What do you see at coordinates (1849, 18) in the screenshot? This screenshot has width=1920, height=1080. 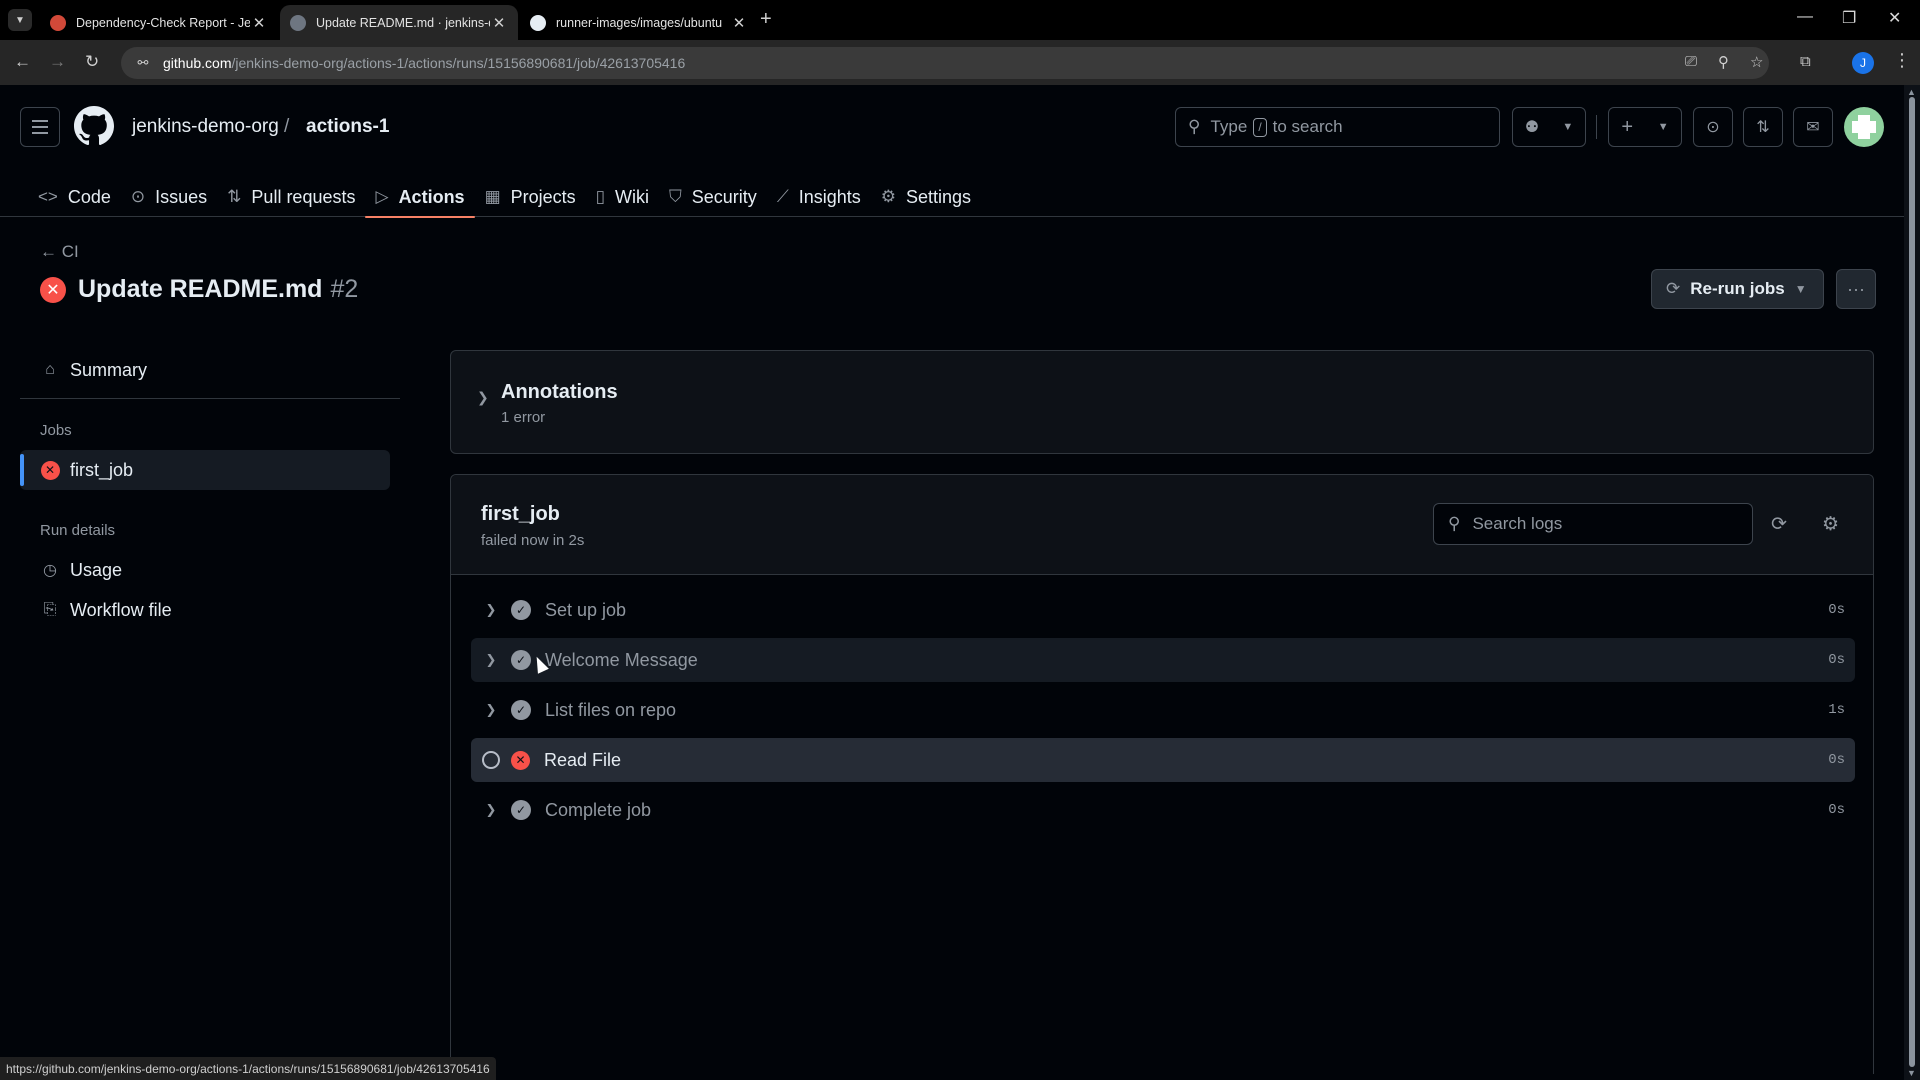 I see `restore-icon: ❐` at bounding box center [1849, 18].